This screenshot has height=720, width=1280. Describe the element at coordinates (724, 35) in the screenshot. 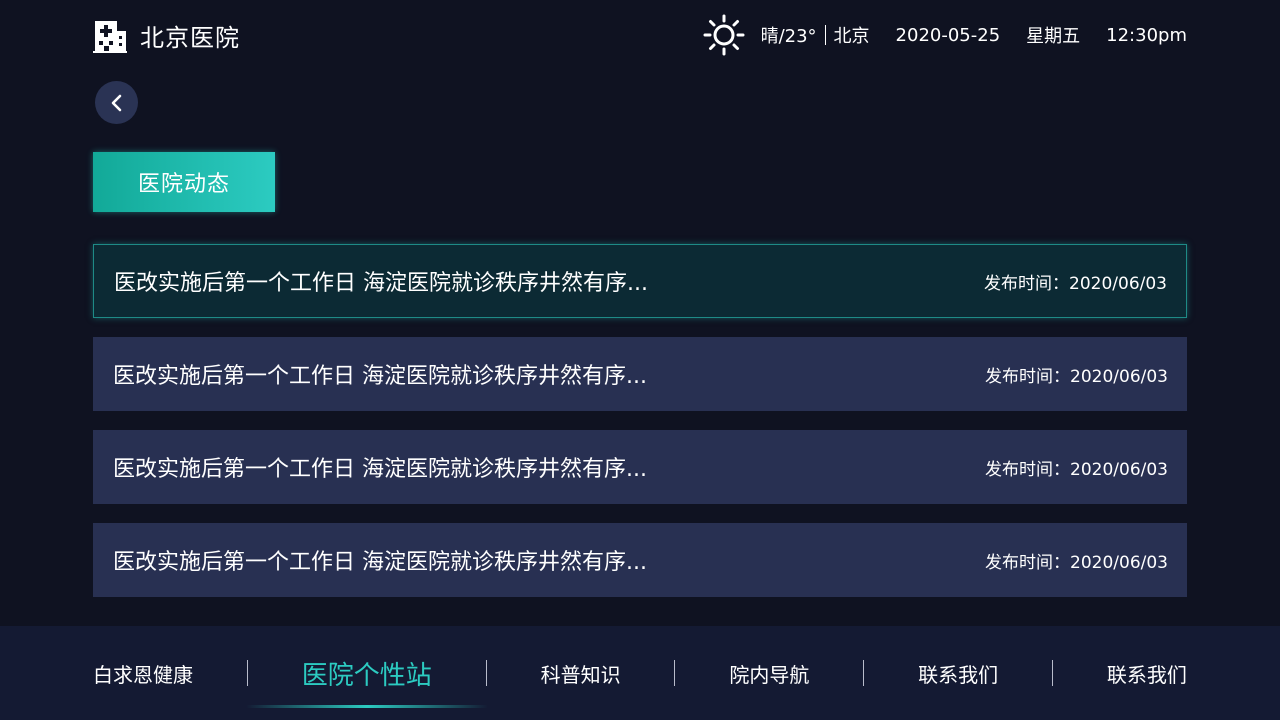

I see `sun-icon` at that location.